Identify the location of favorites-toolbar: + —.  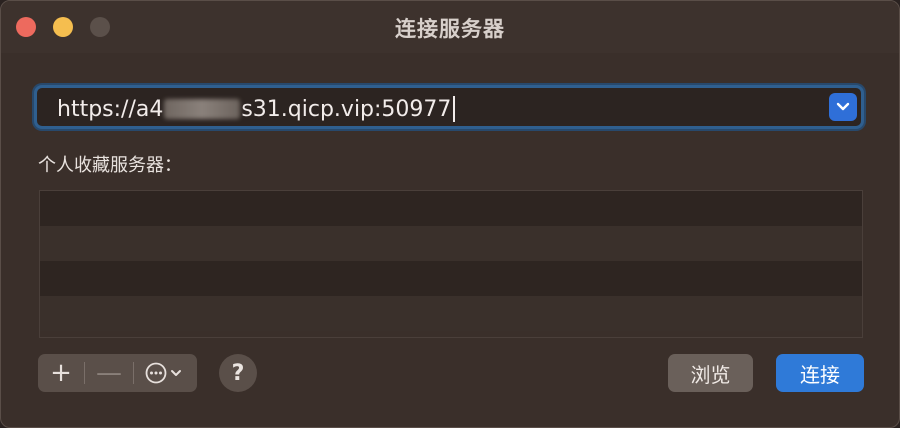
(117, 373).